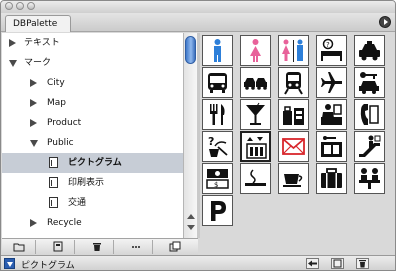 Image resolution: width=396 pixels, height=271 pixels. Describe the element at coordinates (9, 6) in the screenshot. I see `close-button` at that location.